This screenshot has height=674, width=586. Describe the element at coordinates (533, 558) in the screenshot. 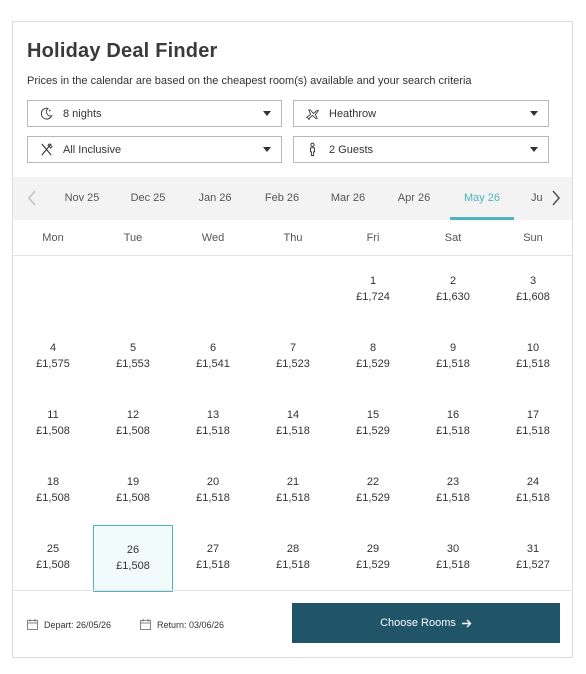

I see `calendar-day: 31 £1,527` at that location.